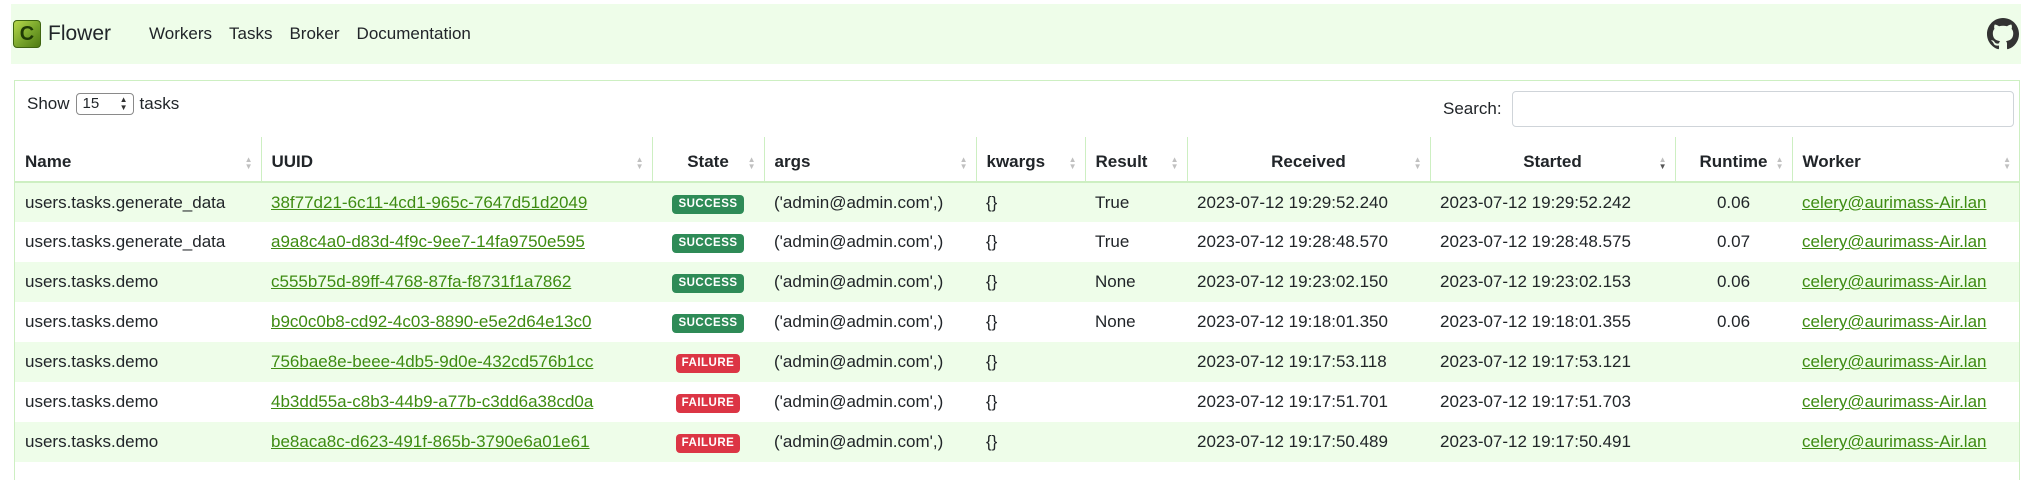  What do you see at coordinates (457, 160) in the screenshot?
I see `column-header-uuid: UUID ▲ ▼` at bounding box center [457, 160].